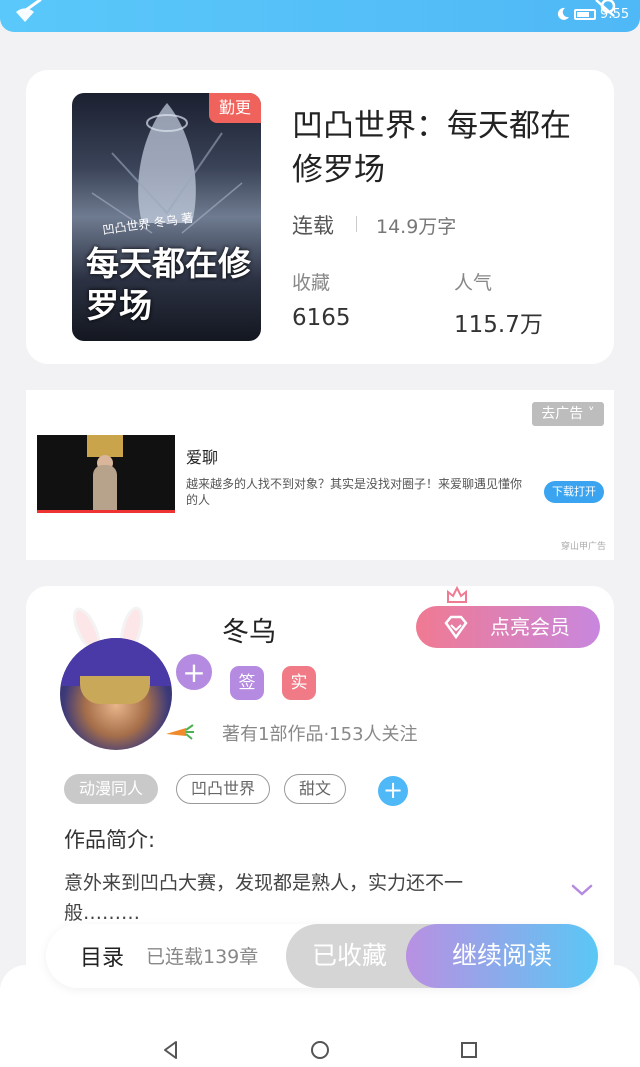 This screenshot has height=1067, width=640. I want to click on diamond-icon, so click(456, 627).